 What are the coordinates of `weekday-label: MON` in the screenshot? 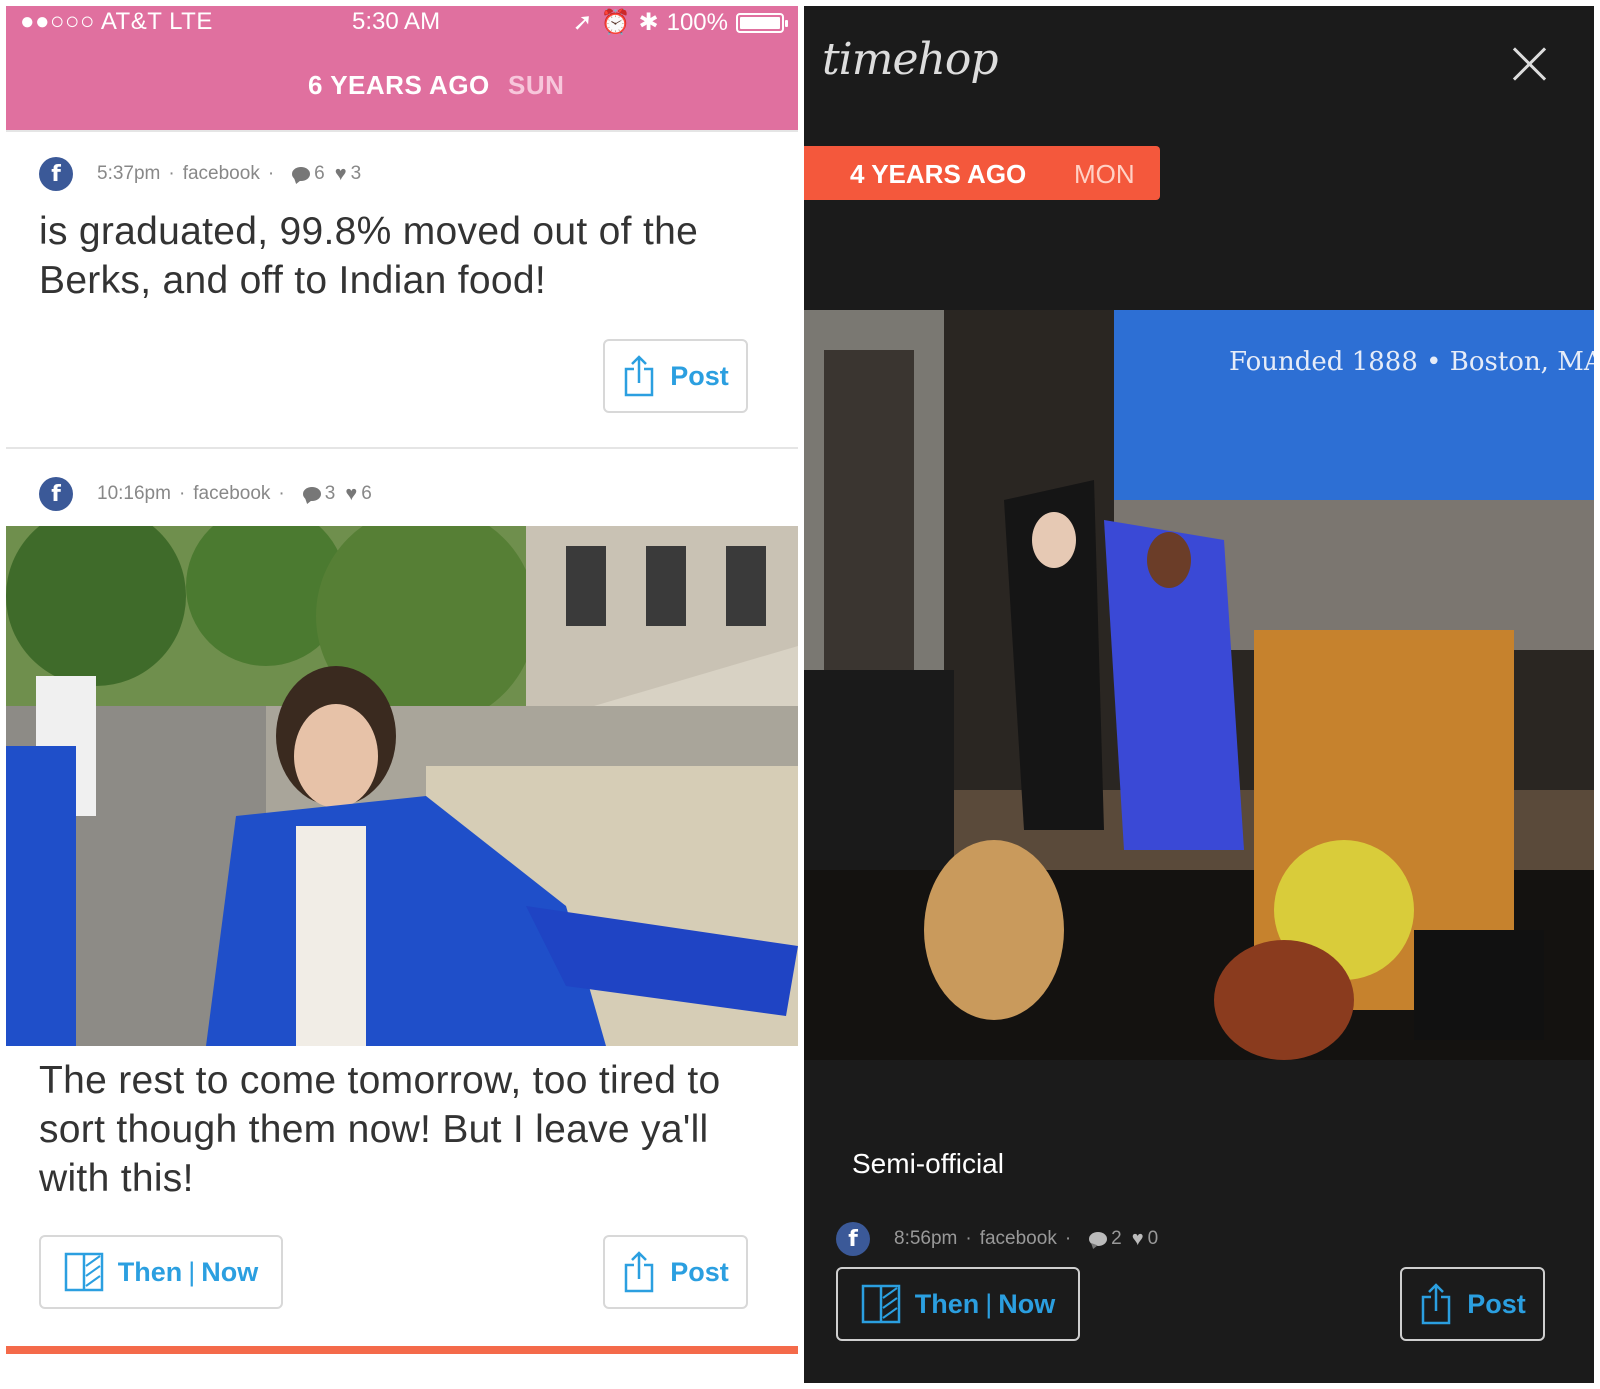 It's located at (1104, 174).